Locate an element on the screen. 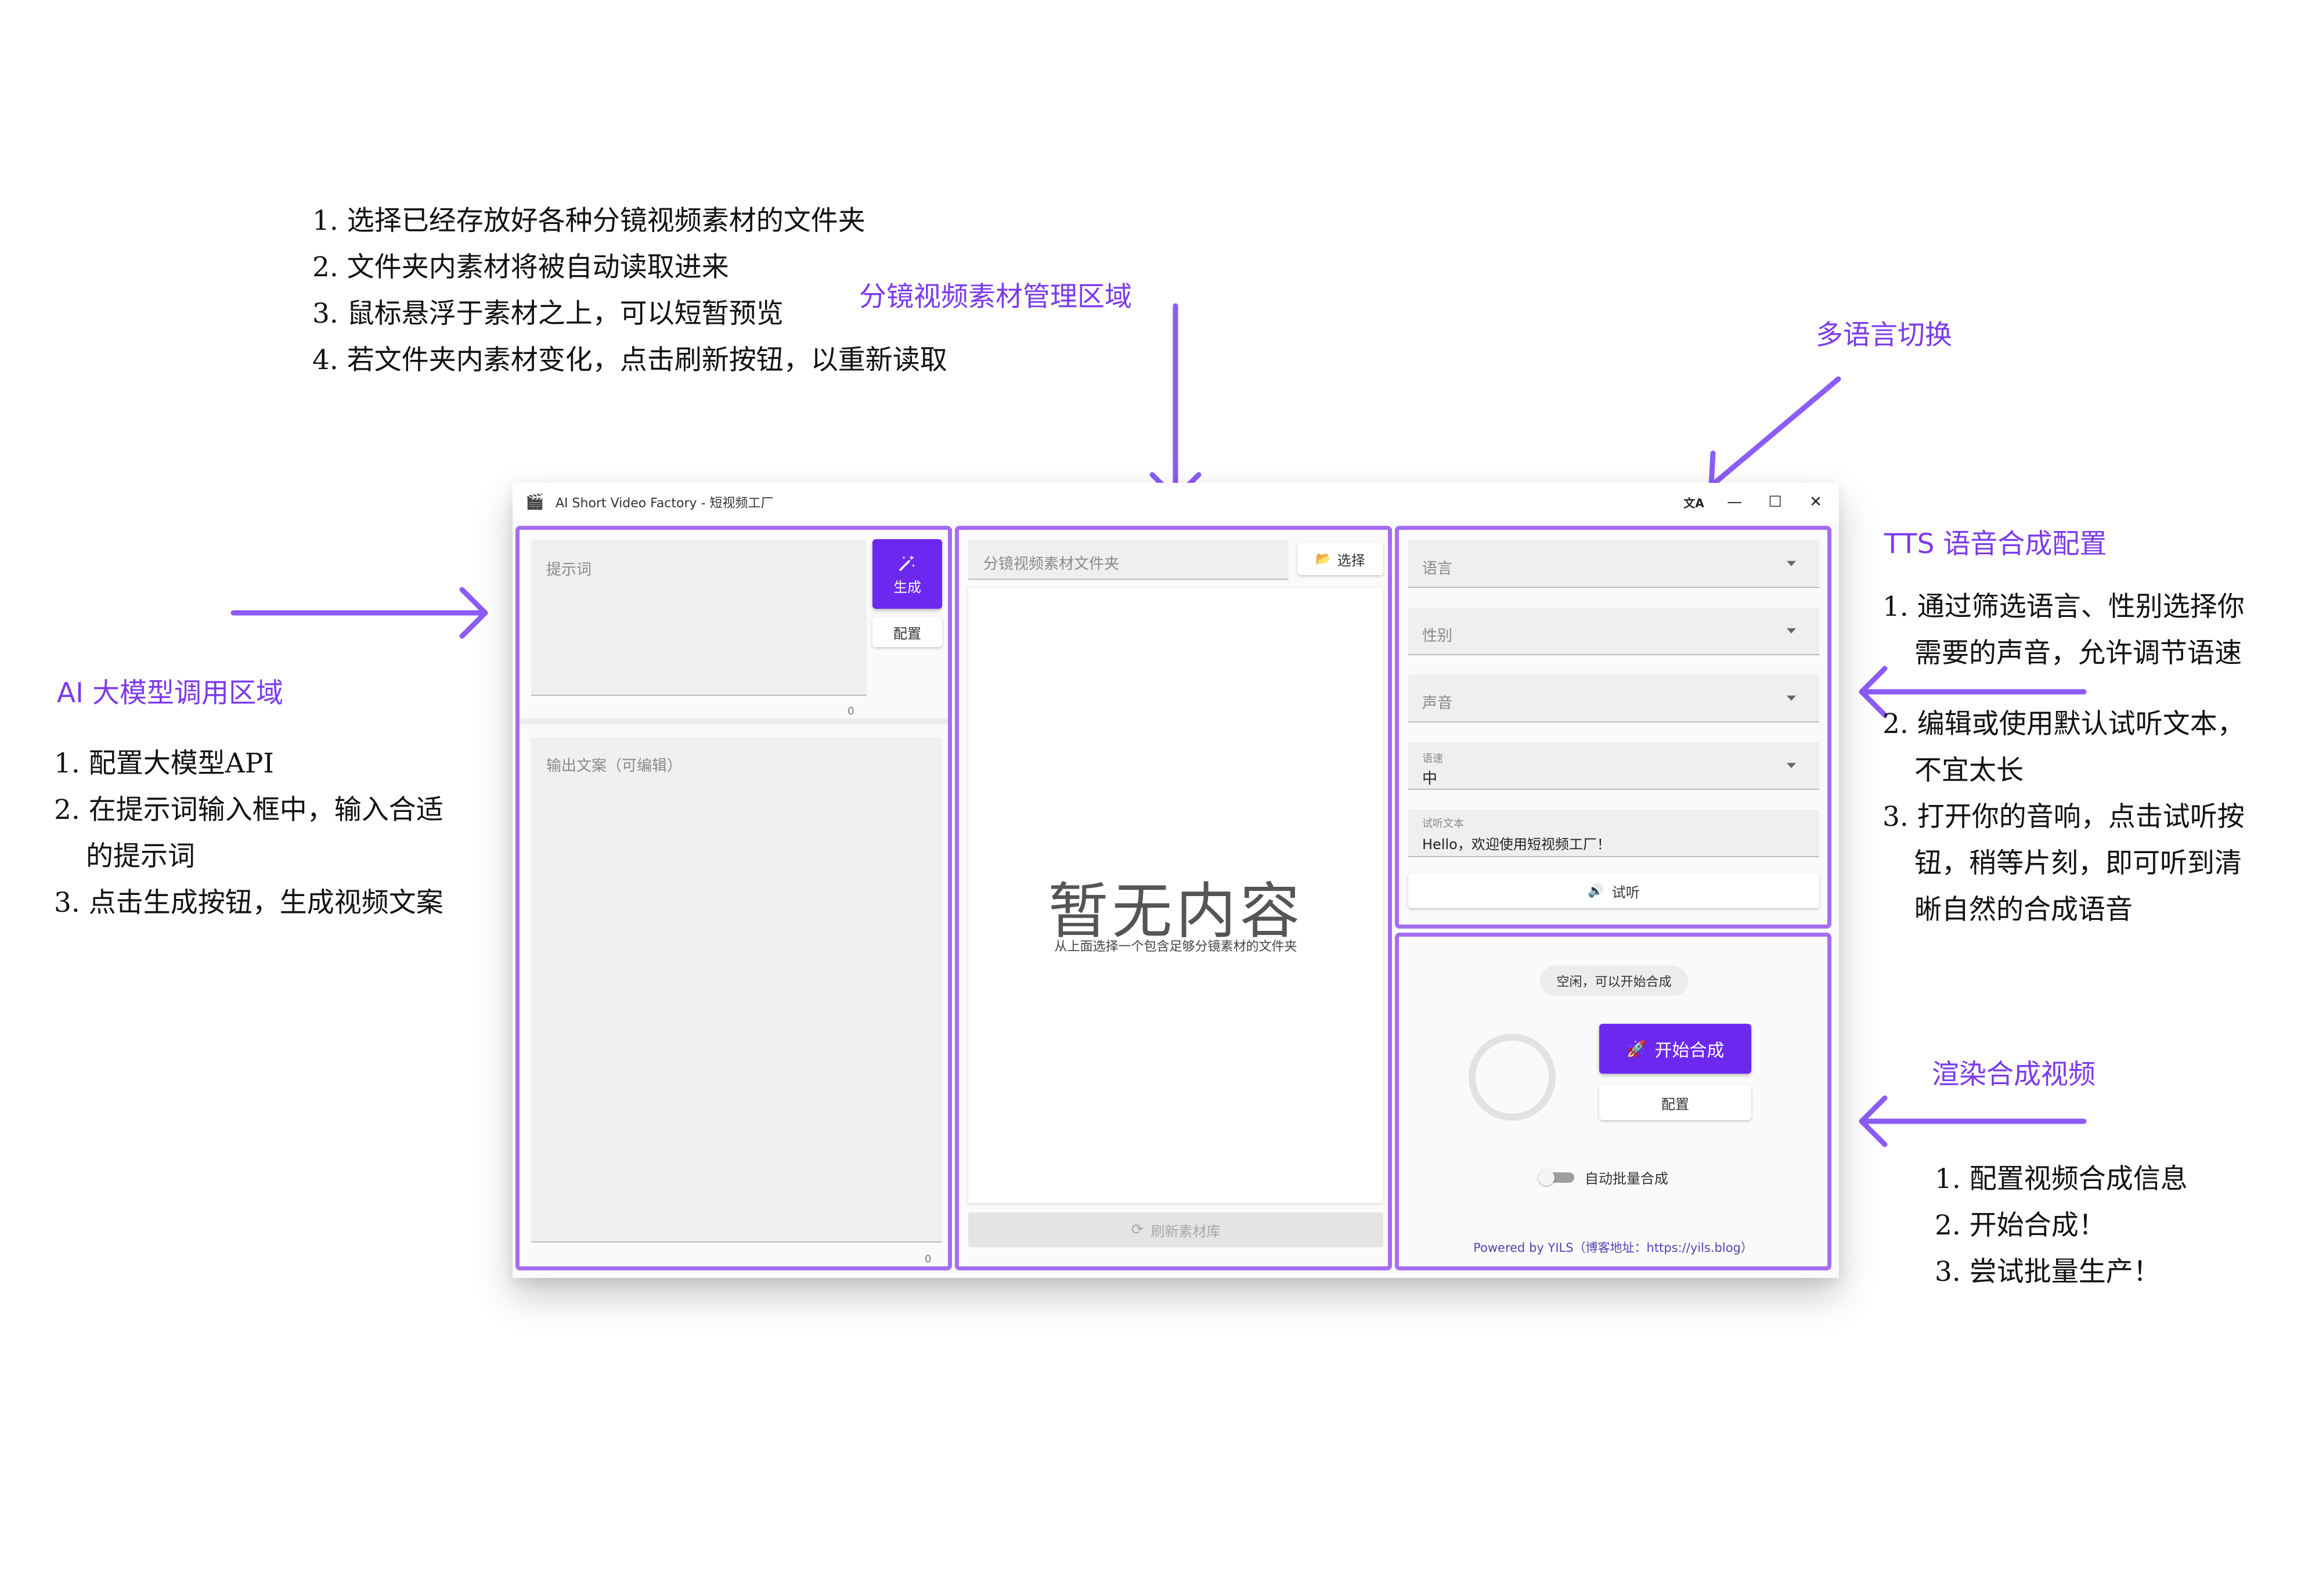 The height and width of the screenshot is (1596, 2301). output-char-count: 0 is located at coordinates (928, 1259).